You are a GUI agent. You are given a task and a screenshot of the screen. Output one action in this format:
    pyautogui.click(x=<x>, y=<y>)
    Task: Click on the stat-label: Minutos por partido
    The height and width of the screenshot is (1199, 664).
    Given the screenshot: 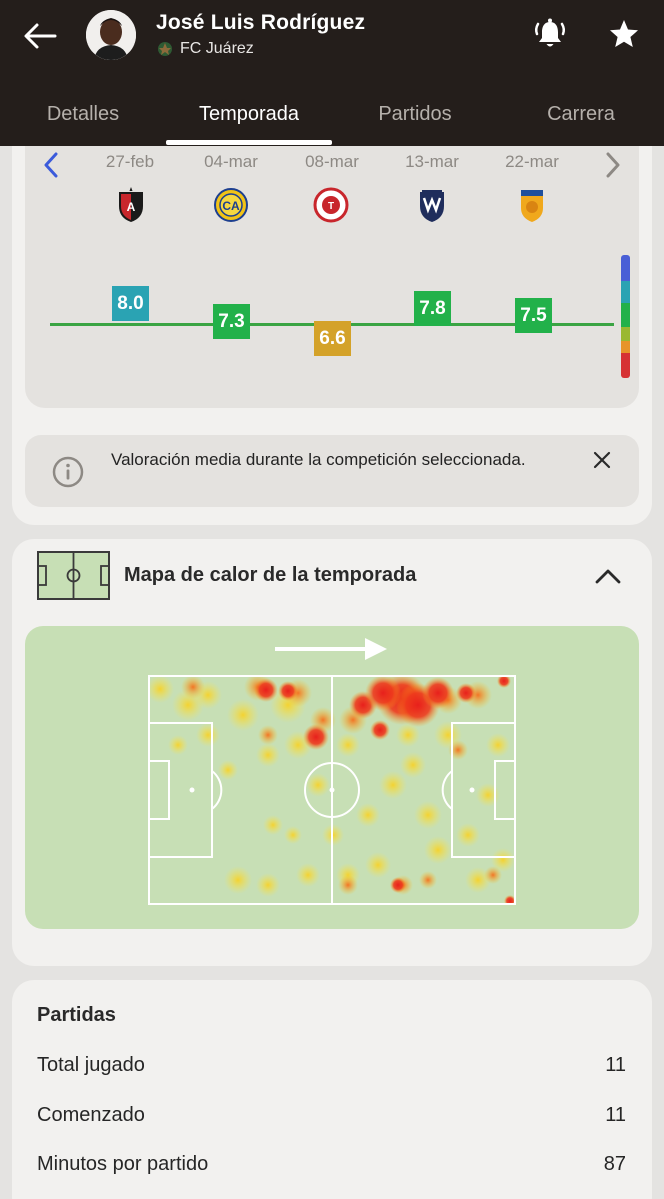 What is the action you would take?
    pyautogui.click(x=123, y=1164)
    